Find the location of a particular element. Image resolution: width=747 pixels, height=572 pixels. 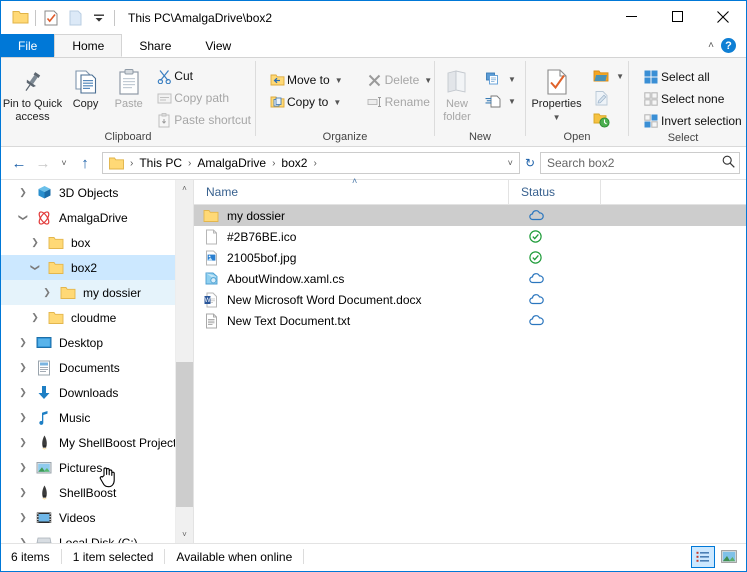

tree-item-videos: ❯ Videos is located at coordinates (97, 517).